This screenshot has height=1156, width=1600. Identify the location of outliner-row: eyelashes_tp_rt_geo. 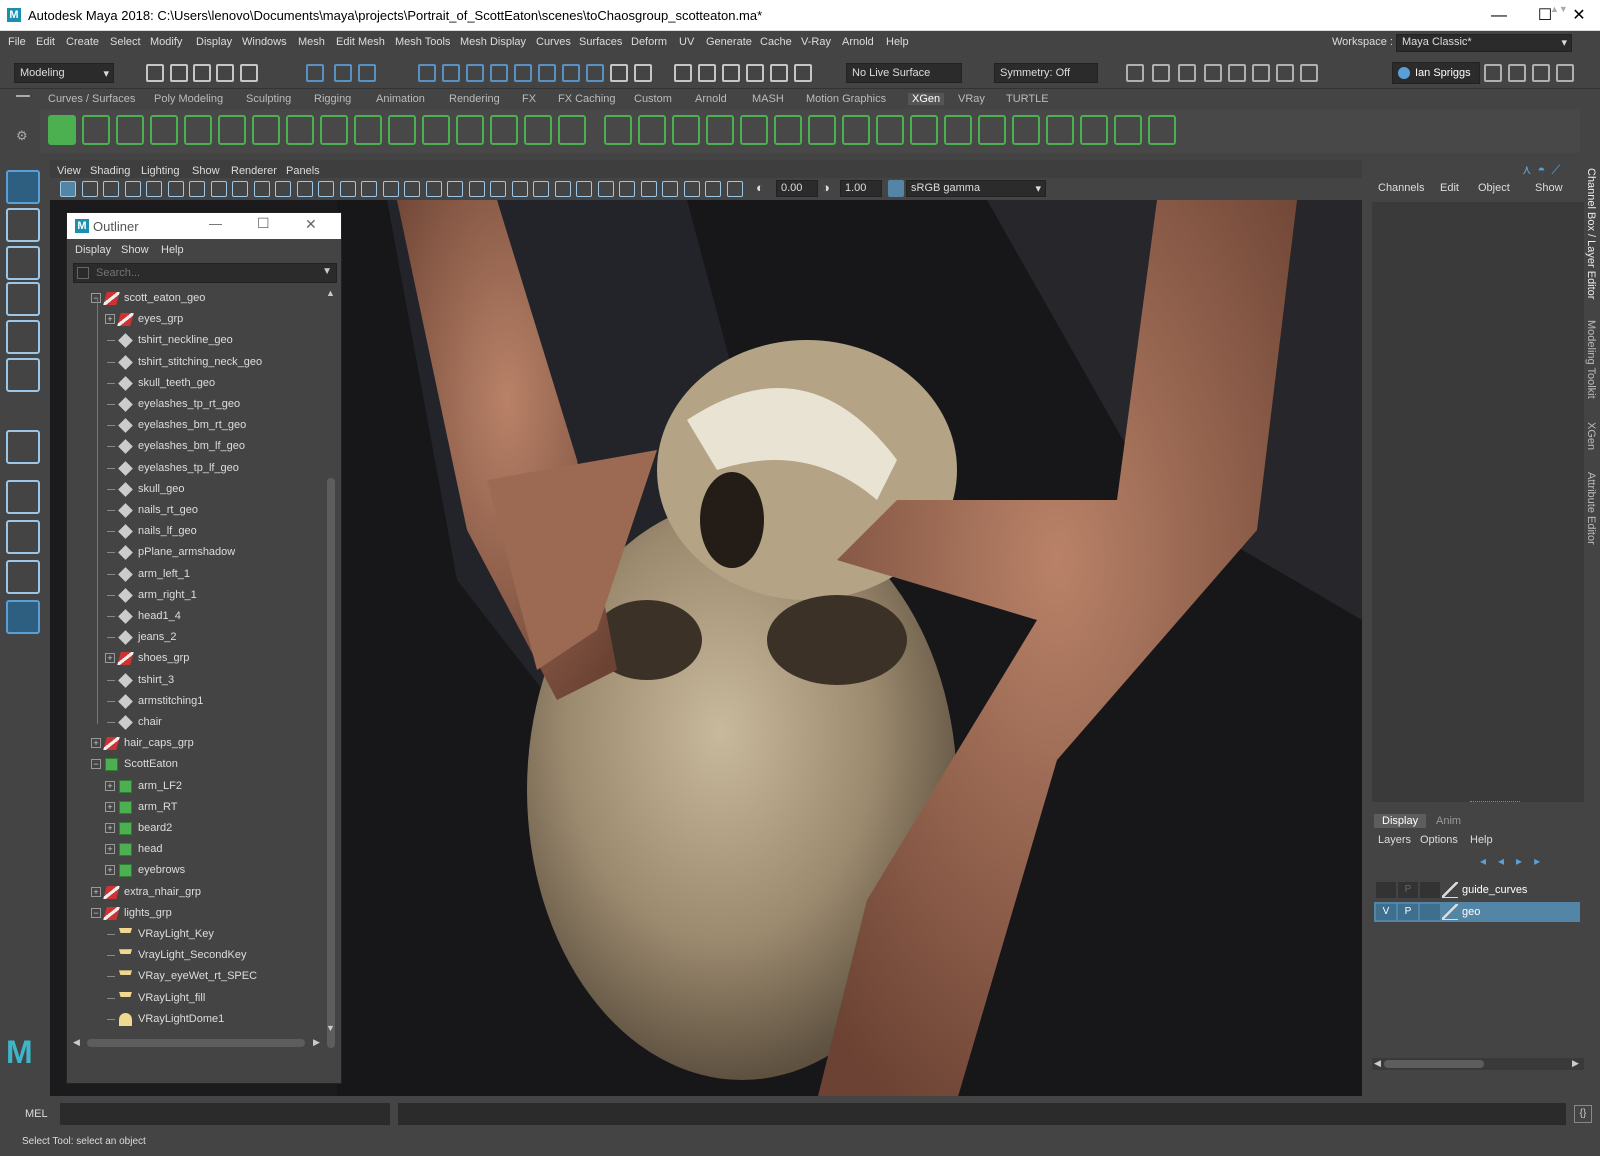
(192, 404).